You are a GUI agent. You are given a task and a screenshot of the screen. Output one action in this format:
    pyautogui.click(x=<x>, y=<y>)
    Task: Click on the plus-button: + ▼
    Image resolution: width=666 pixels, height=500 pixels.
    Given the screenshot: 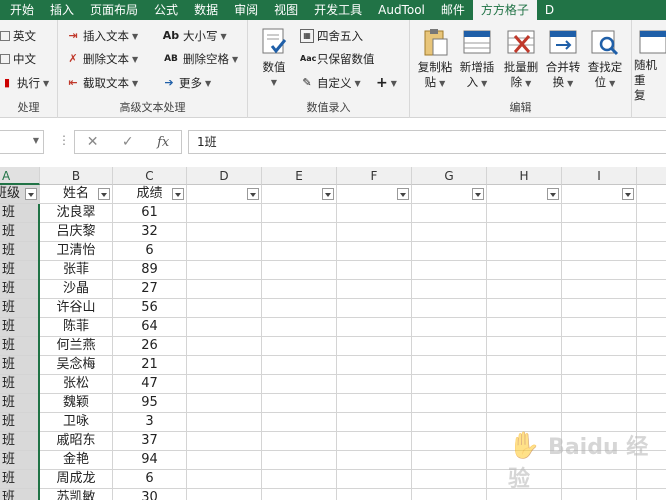 What is the action you would take?
    pyautogui.click(x=386, y=83)
    